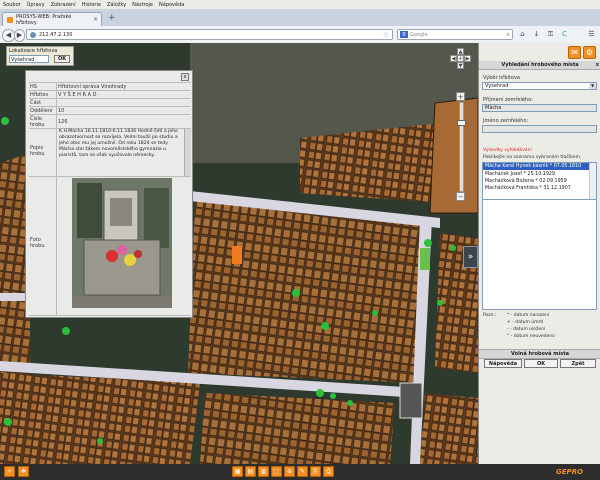  I want to click on search-bar: g Google ⌕, so click(455, 34).